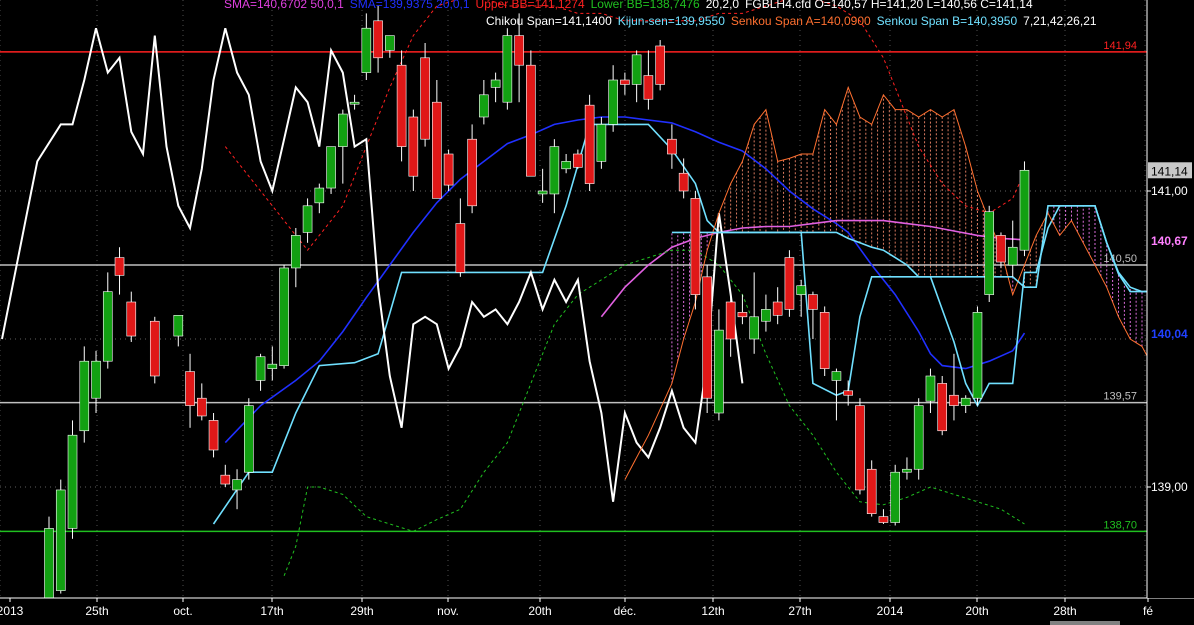 This screenshot has width=1194, height=625. I want to click on y-axis: 141,00 139,00, so click(1170, 299).